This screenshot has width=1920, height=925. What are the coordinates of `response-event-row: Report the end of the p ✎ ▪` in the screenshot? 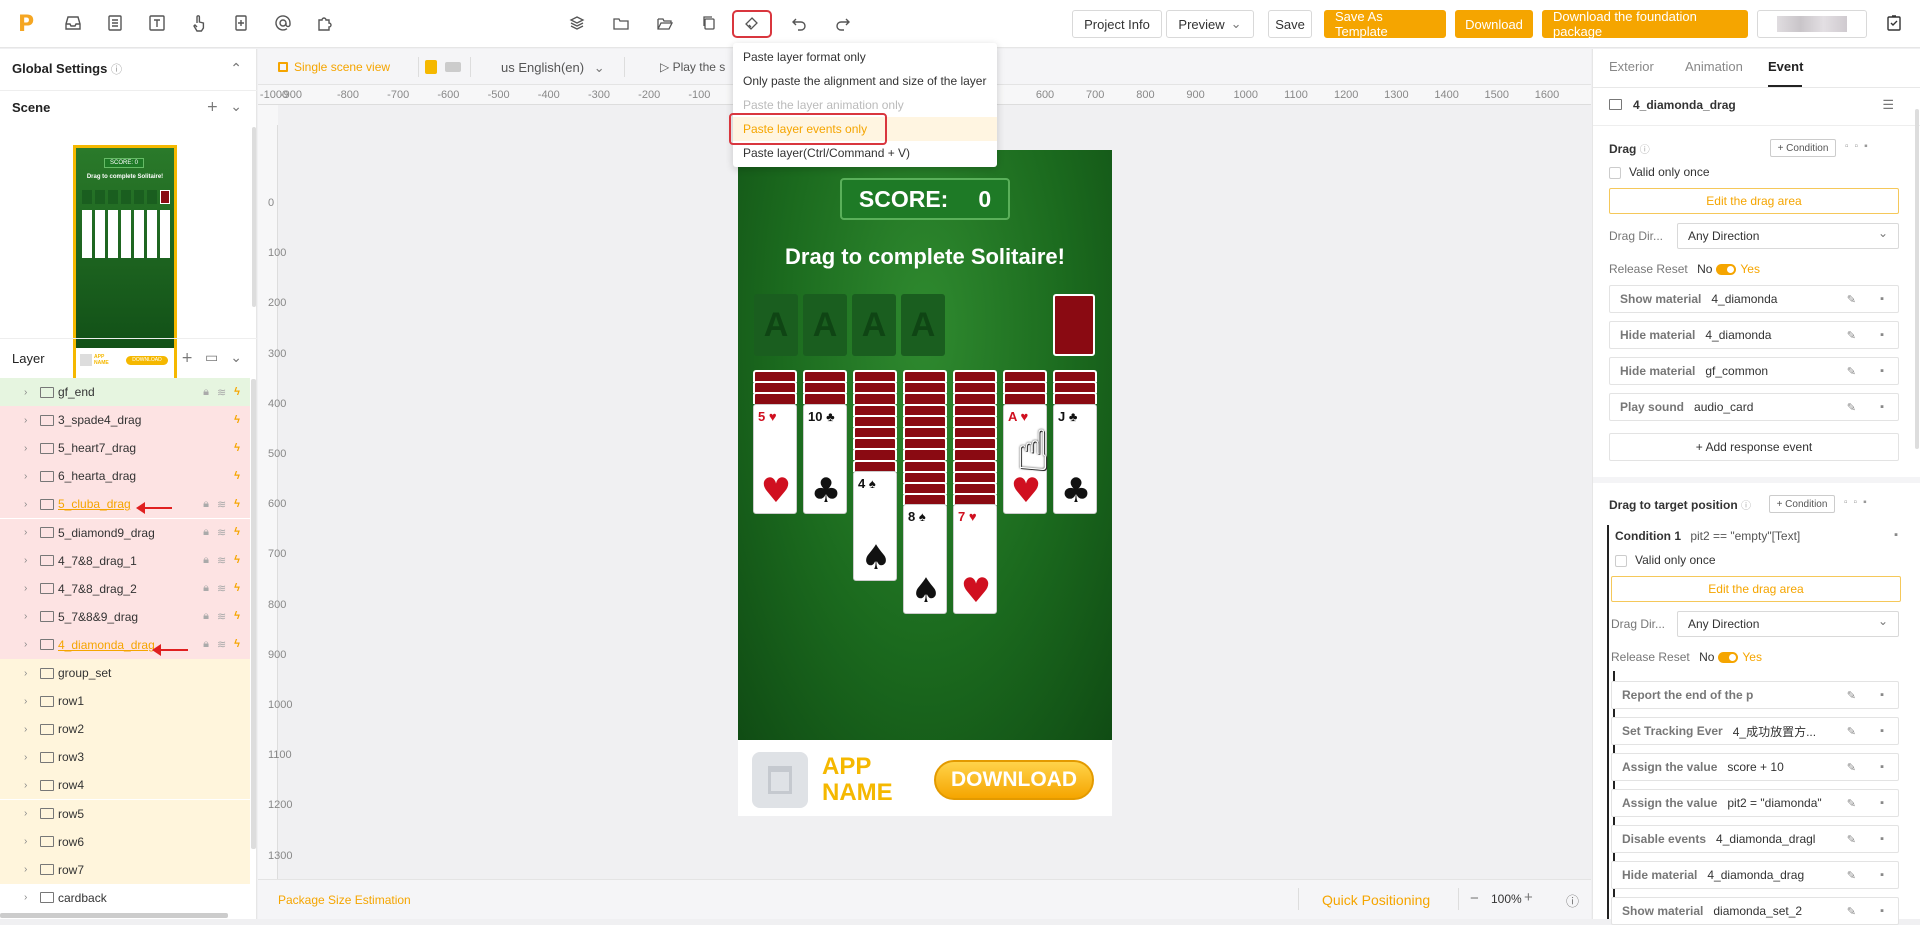 It's located at (1755, 695).